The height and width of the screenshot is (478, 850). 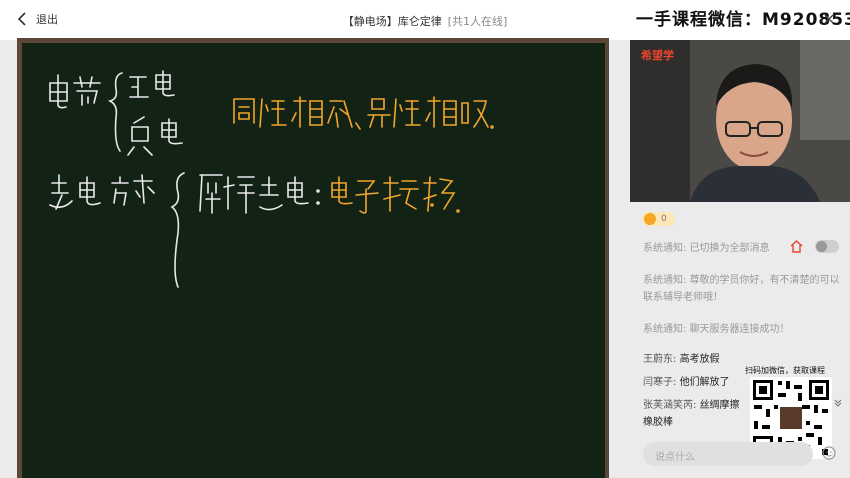 What do you see at coordinates (392, 21) in the screenshot?
I see `lesson-title: 【静电场】库仑定律` at bounding box center [392, 21].